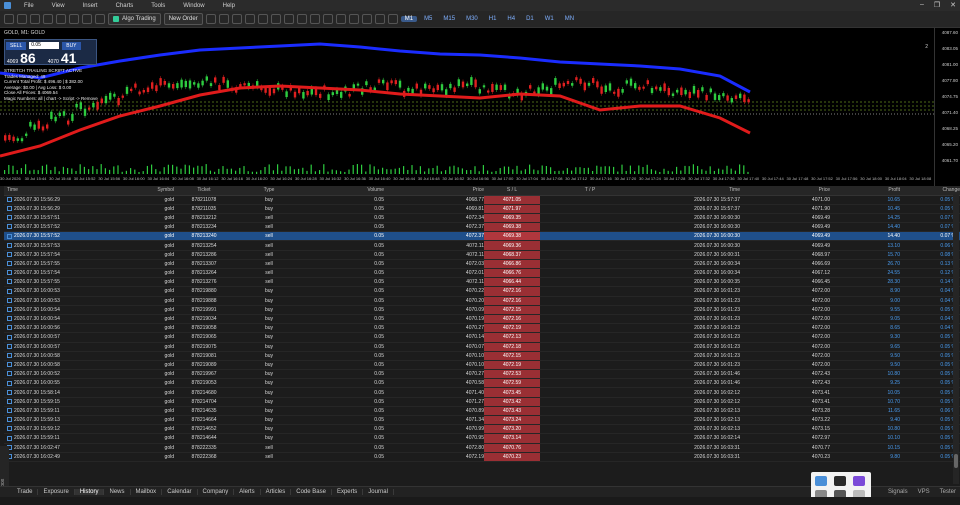 The width and height of the screenshot is (960, 505). I want to click on fibo-icon, so click(379, 19).